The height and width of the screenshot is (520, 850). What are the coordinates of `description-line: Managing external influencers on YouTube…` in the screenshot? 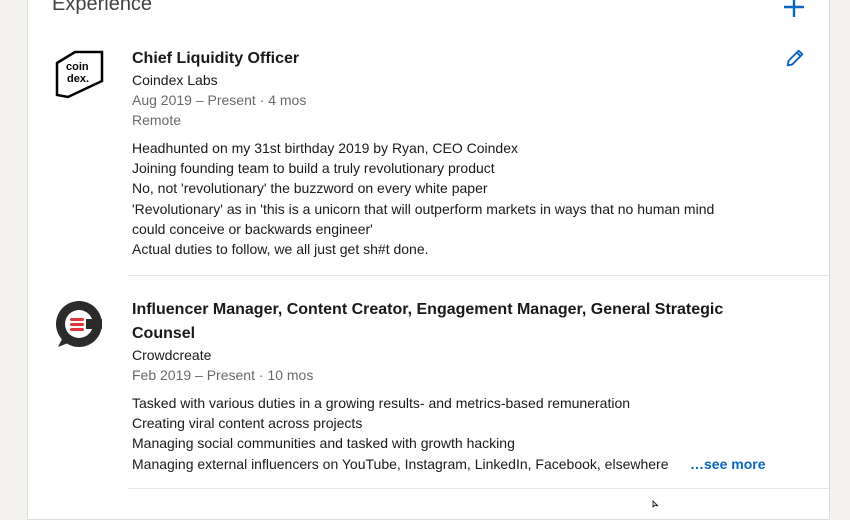 It's located at (400, 464).